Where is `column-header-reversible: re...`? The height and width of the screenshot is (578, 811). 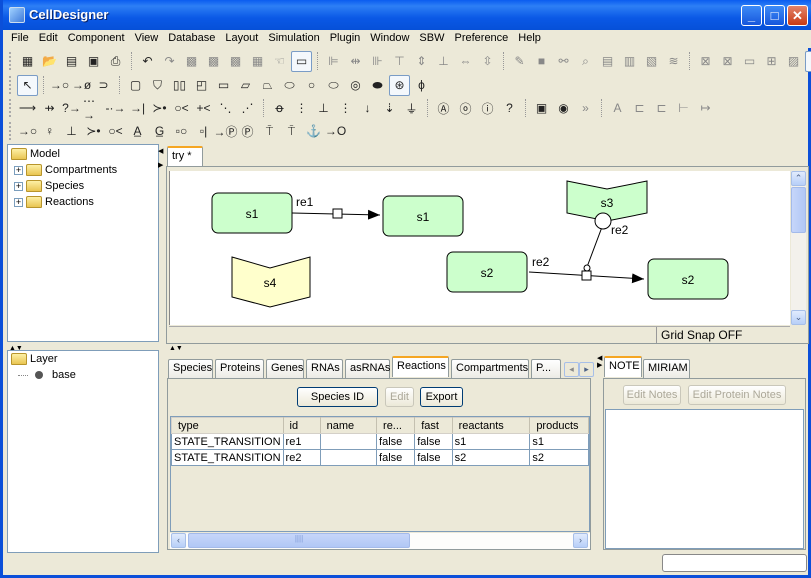
column-header-reversible: re... is located at coordinates (396, 425).